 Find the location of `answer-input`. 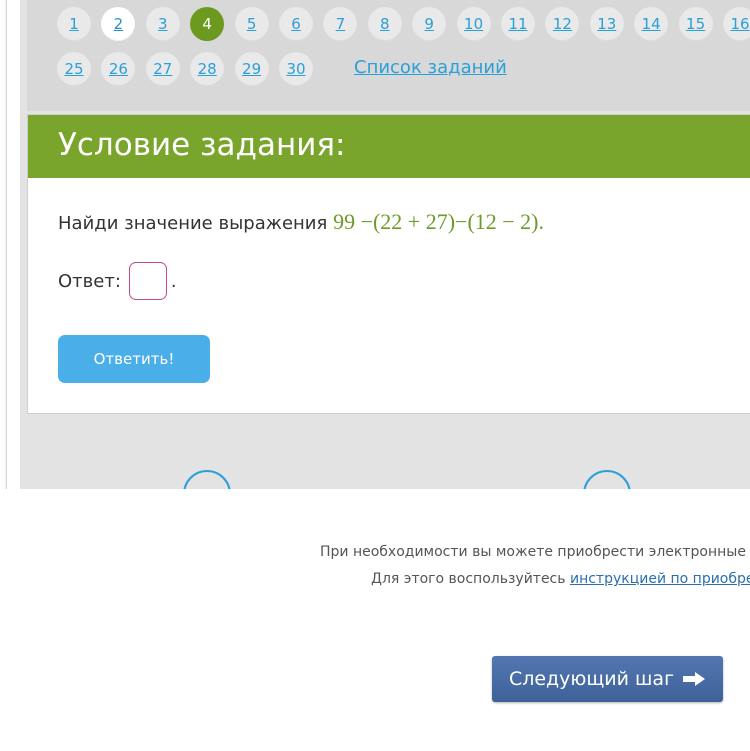

answer-input is located at coordinates (147, 281).